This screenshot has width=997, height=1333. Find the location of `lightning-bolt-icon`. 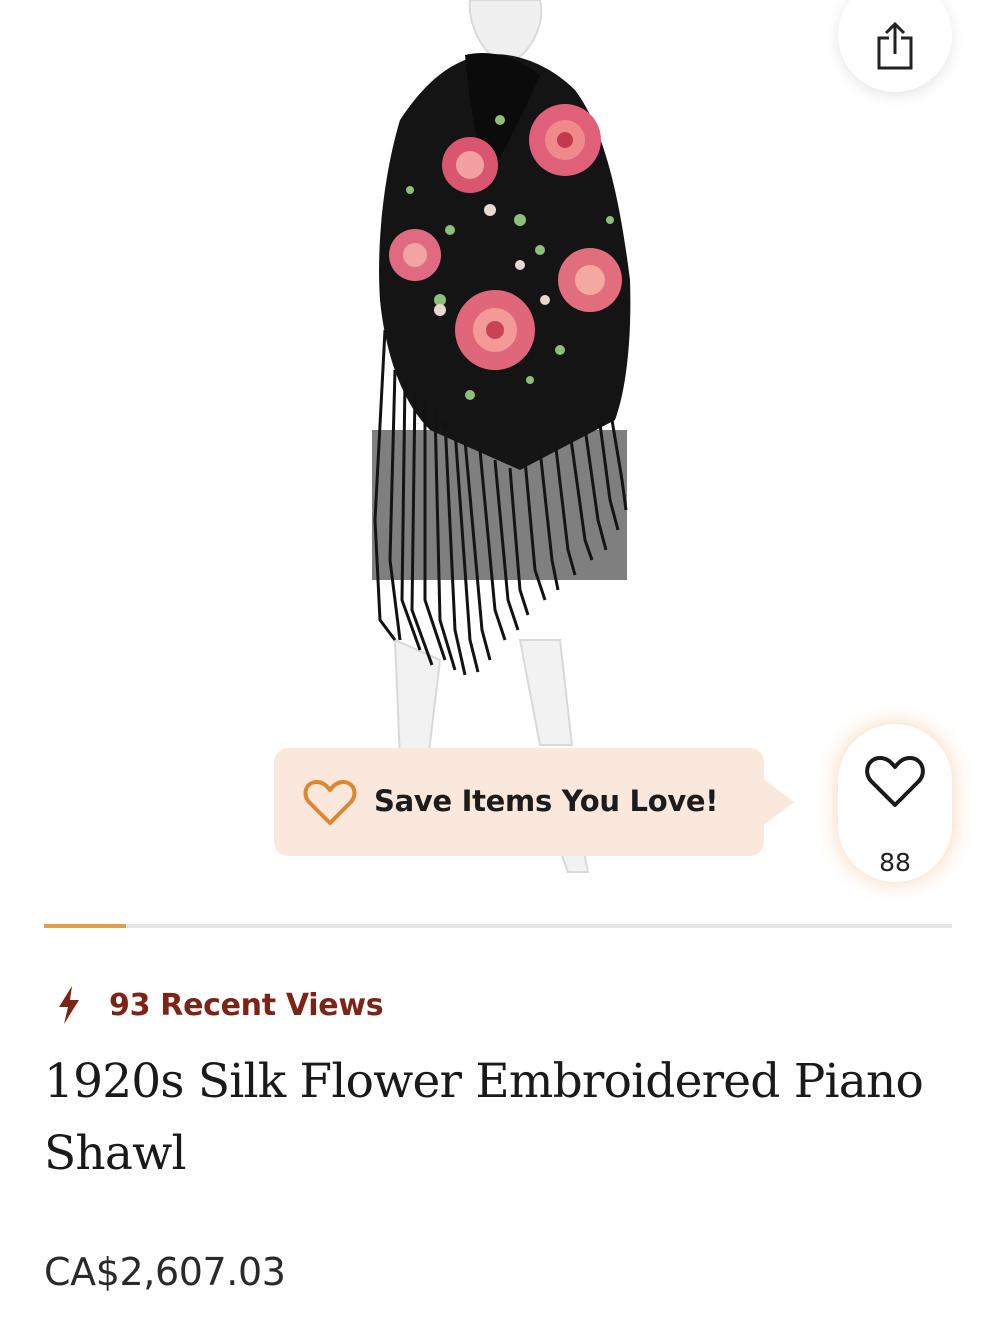

lightning-bolt-icon is located at coordinates (69, 1005).